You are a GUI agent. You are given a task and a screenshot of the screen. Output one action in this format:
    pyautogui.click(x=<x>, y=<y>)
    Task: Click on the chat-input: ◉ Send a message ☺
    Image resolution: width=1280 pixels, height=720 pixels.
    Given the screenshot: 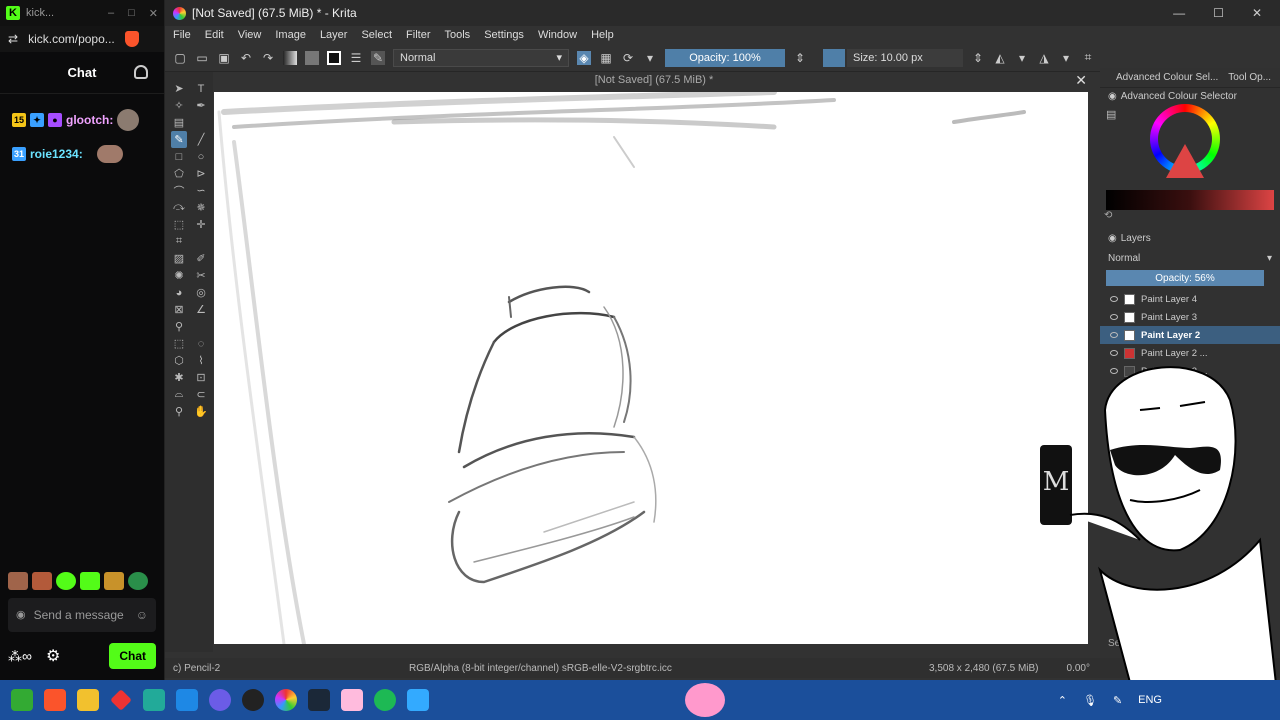 What is the action you would take?
    pyautogui.click(x=82, y=615)
    